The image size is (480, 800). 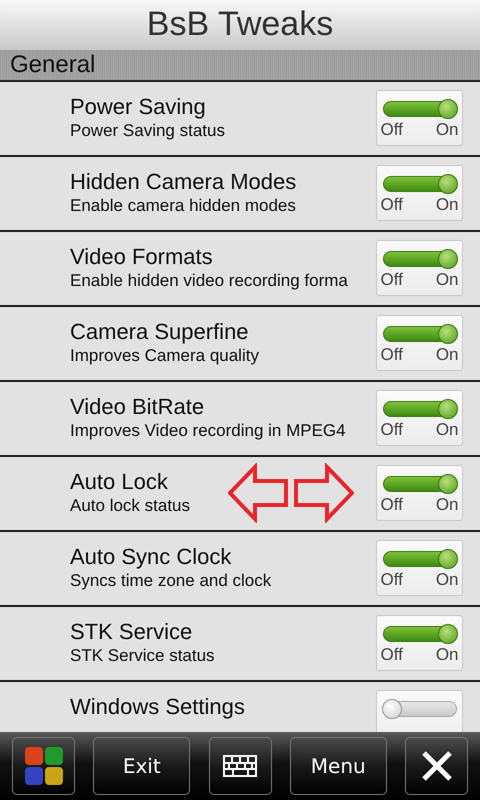 I want to click on toolbar-button: Exit, so click(x=141, y=766).